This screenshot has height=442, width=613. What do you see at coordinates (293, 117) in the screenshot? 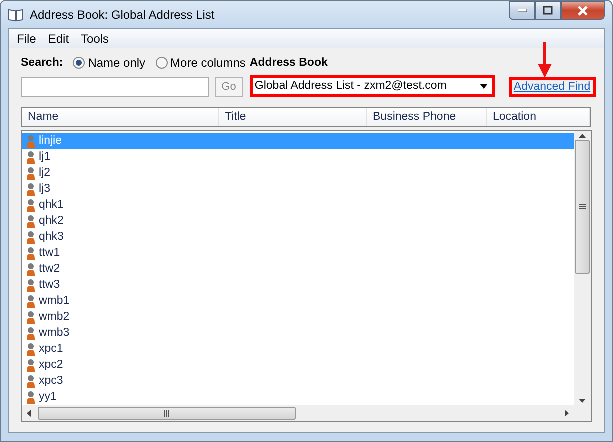
I see `column-header: Title` at bounding box center [293, 117].